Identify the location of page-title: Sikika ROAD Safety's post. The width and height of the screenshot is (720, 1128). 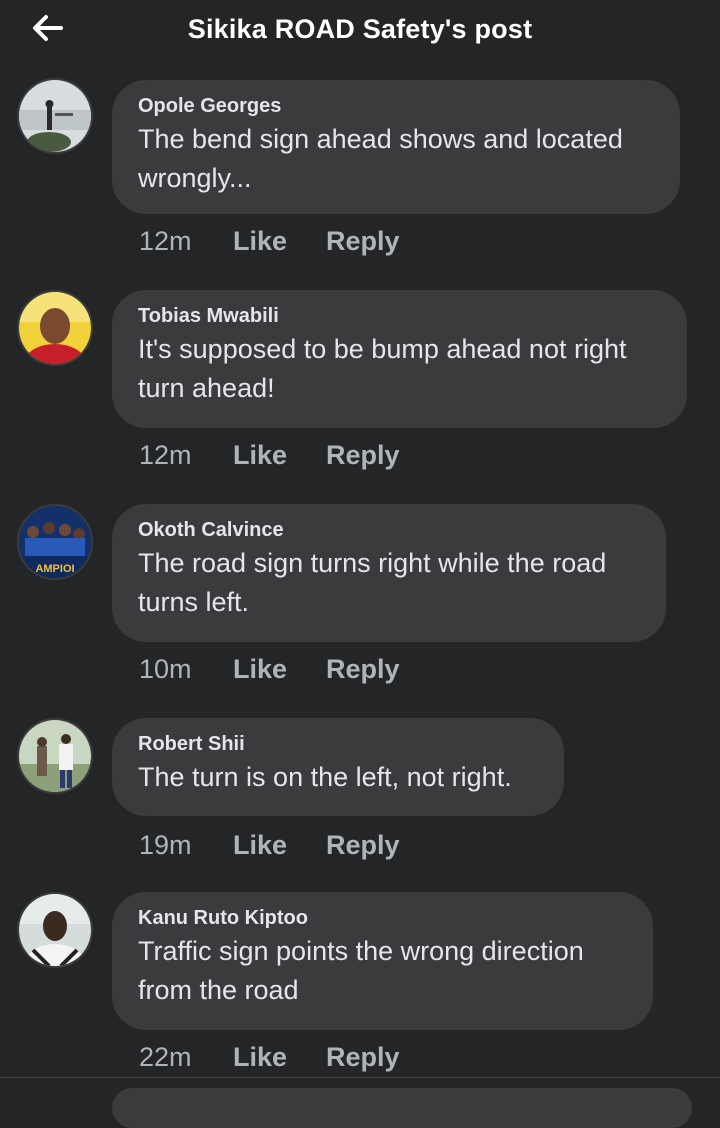
(360, 29).